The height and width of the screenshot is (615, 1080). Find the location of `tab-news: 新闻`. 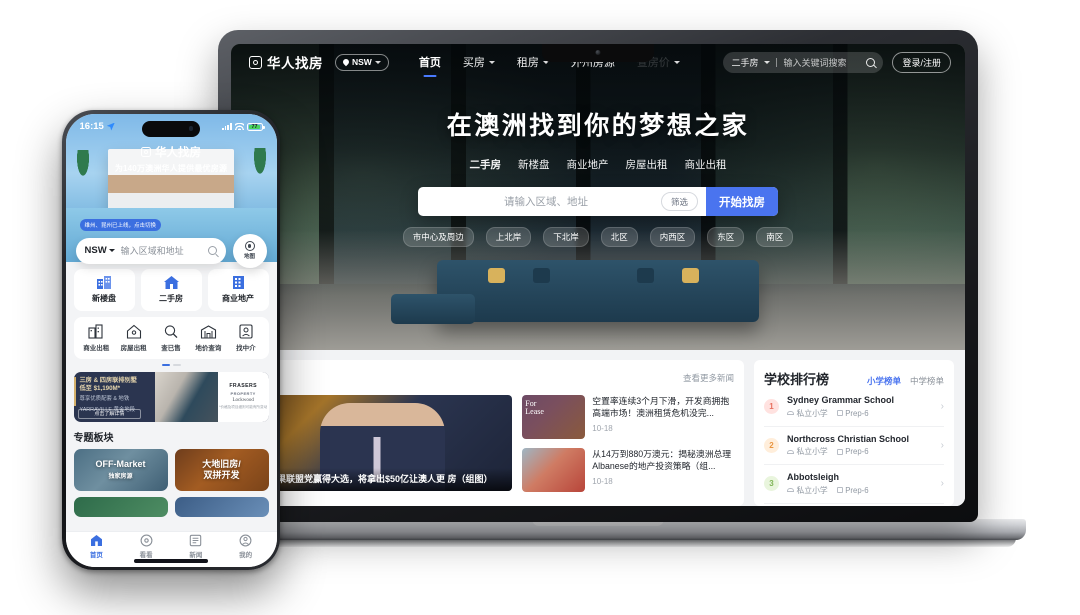

tab-news: 新闻 is located at coordinates (196, 546).